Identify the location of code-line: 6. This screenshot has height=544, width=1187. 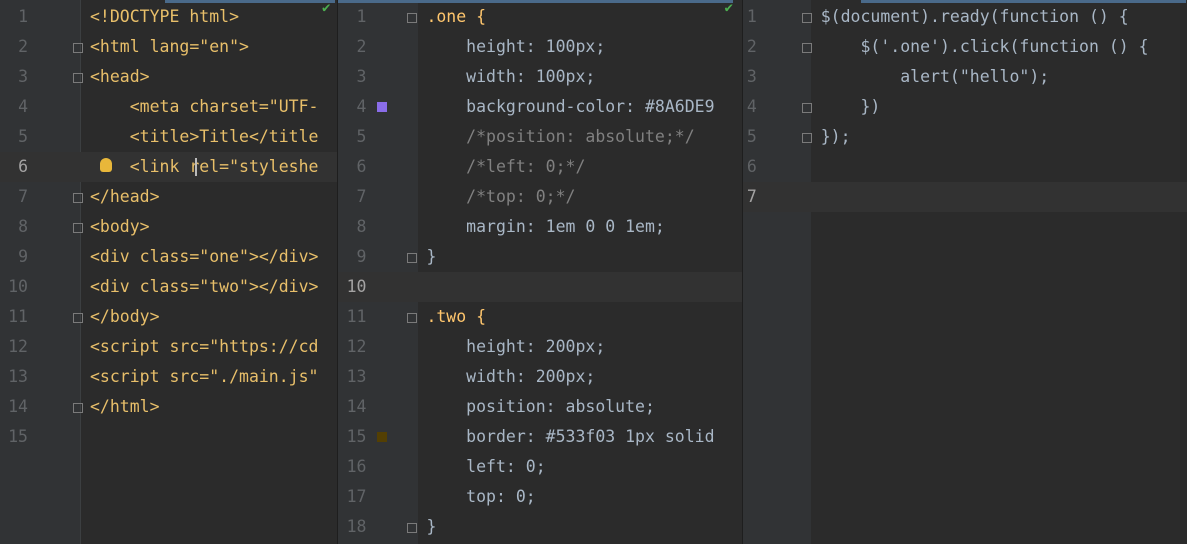
(965, 167).